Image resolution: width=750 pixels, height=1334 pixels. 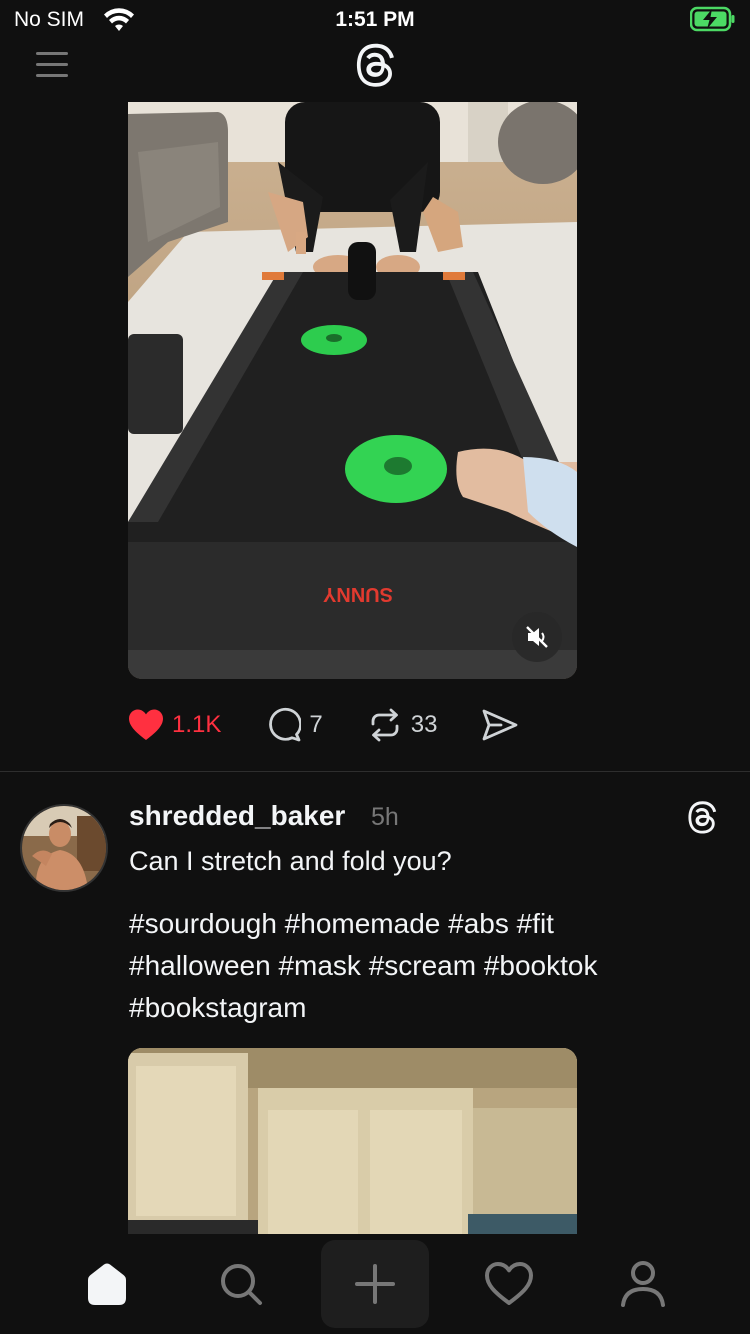 I want to click on avatar, so click(x=64, y=848).